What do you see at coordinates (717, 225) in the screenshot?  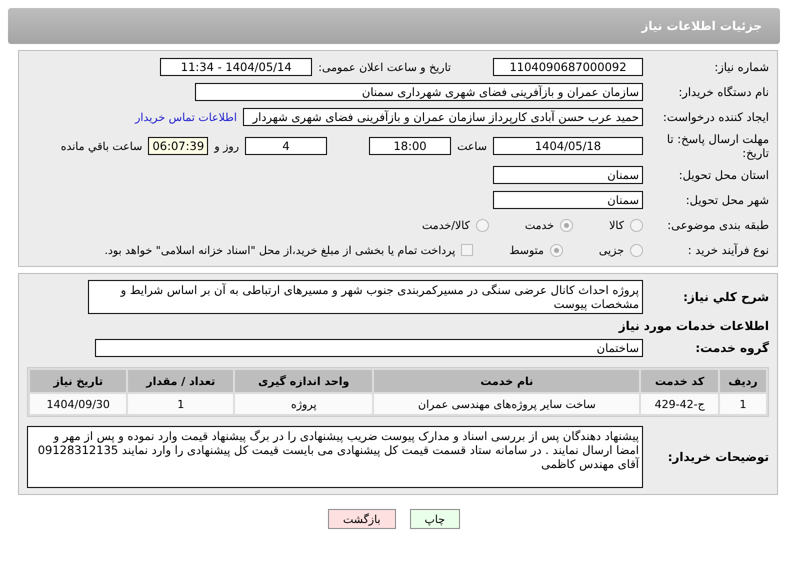 I see `field-label: طبقه بندی موضوعی:` at bounding box center [717, 225].